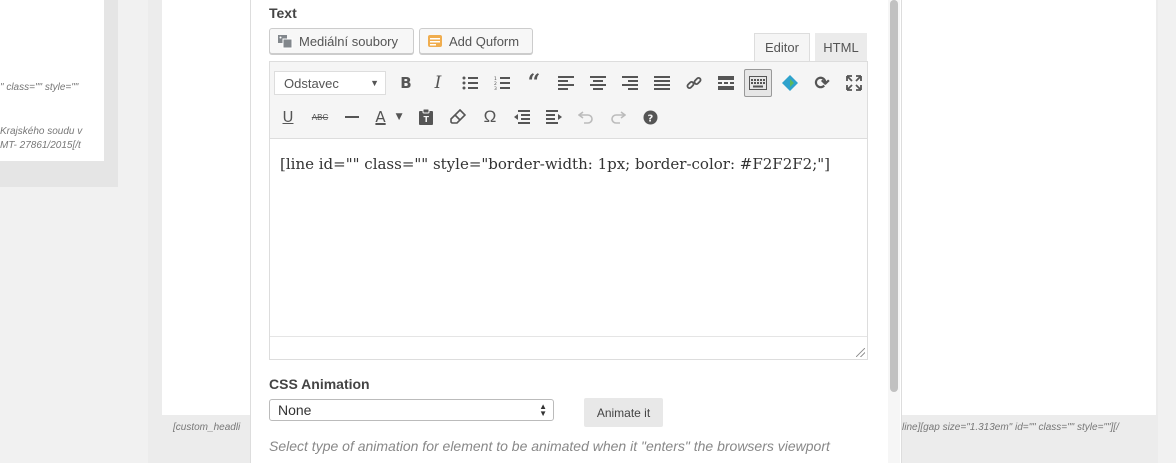 The width and height of the screenshot is (1176, 463). What do you see at coordinates (495, 88) in the screenshot?
I see `svg-text: 3` at bounding box center [495, 88].